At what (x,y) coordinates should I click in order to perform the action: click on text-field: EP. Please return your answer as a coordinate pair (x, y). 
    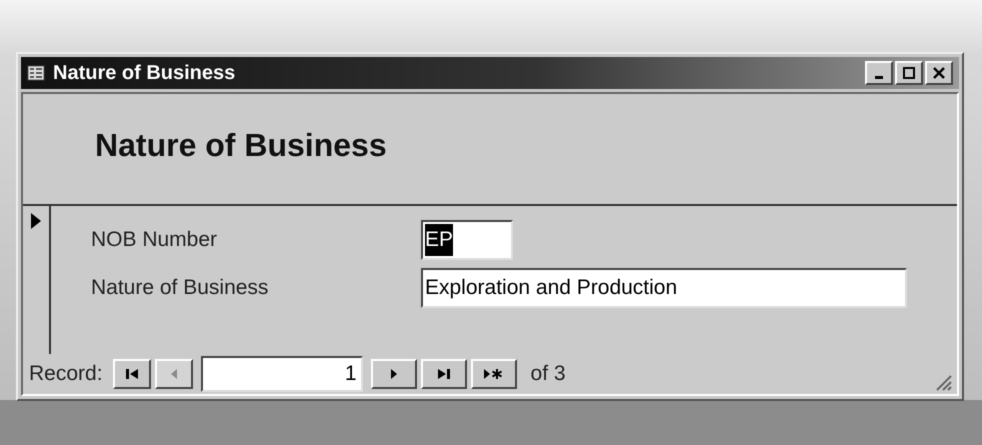
    Looking at the image, I should click on (467, 240).